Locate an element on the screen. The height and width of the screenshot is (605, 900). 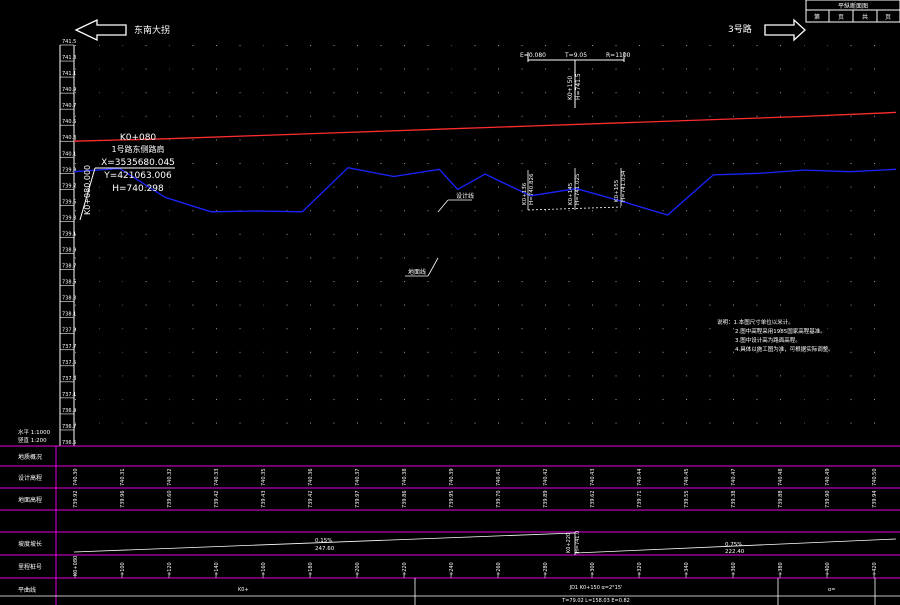
curve-cell: α= is located at coordinates (832, 590).